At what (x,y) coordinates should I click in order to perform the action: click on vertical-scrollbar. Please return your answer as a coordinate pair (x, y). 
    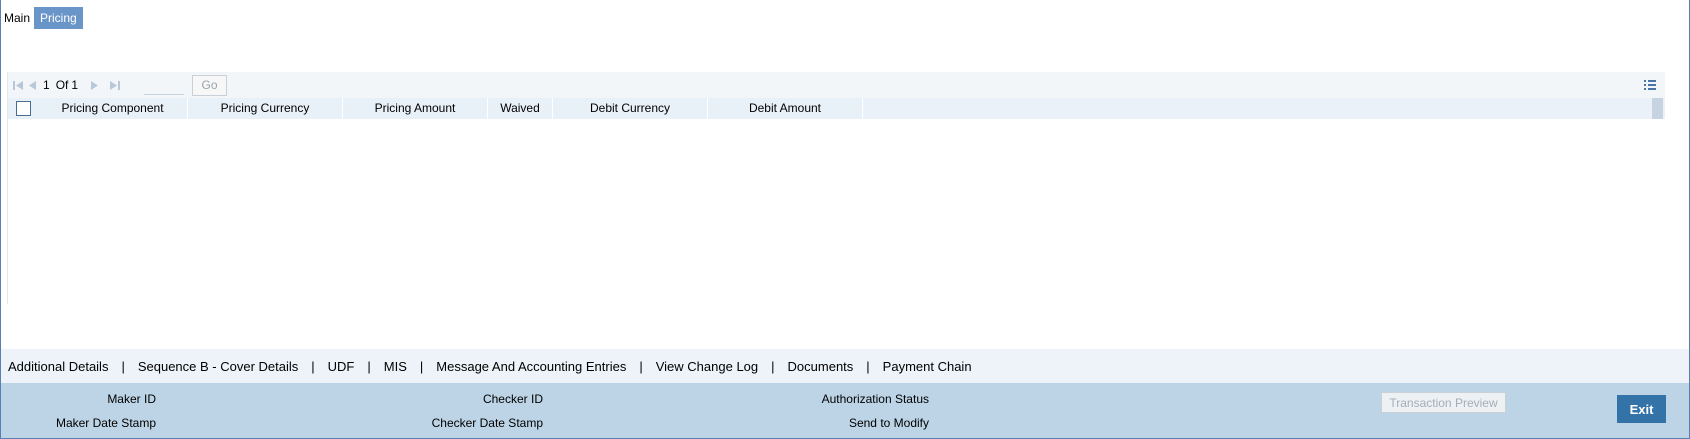
    Looking at the image, I should click on (1657, 108).